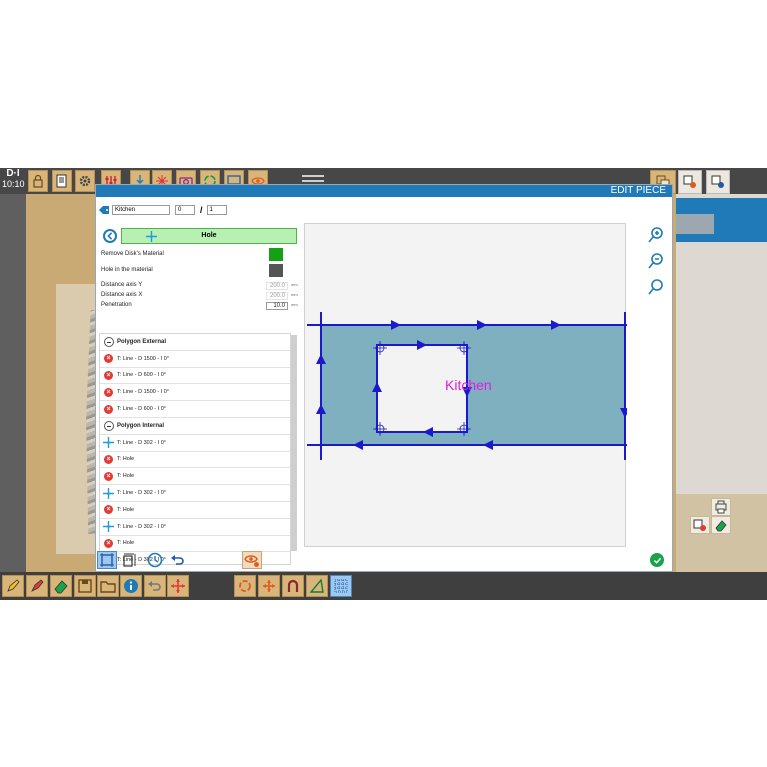  I want to click on move-button, so click(178, 586).